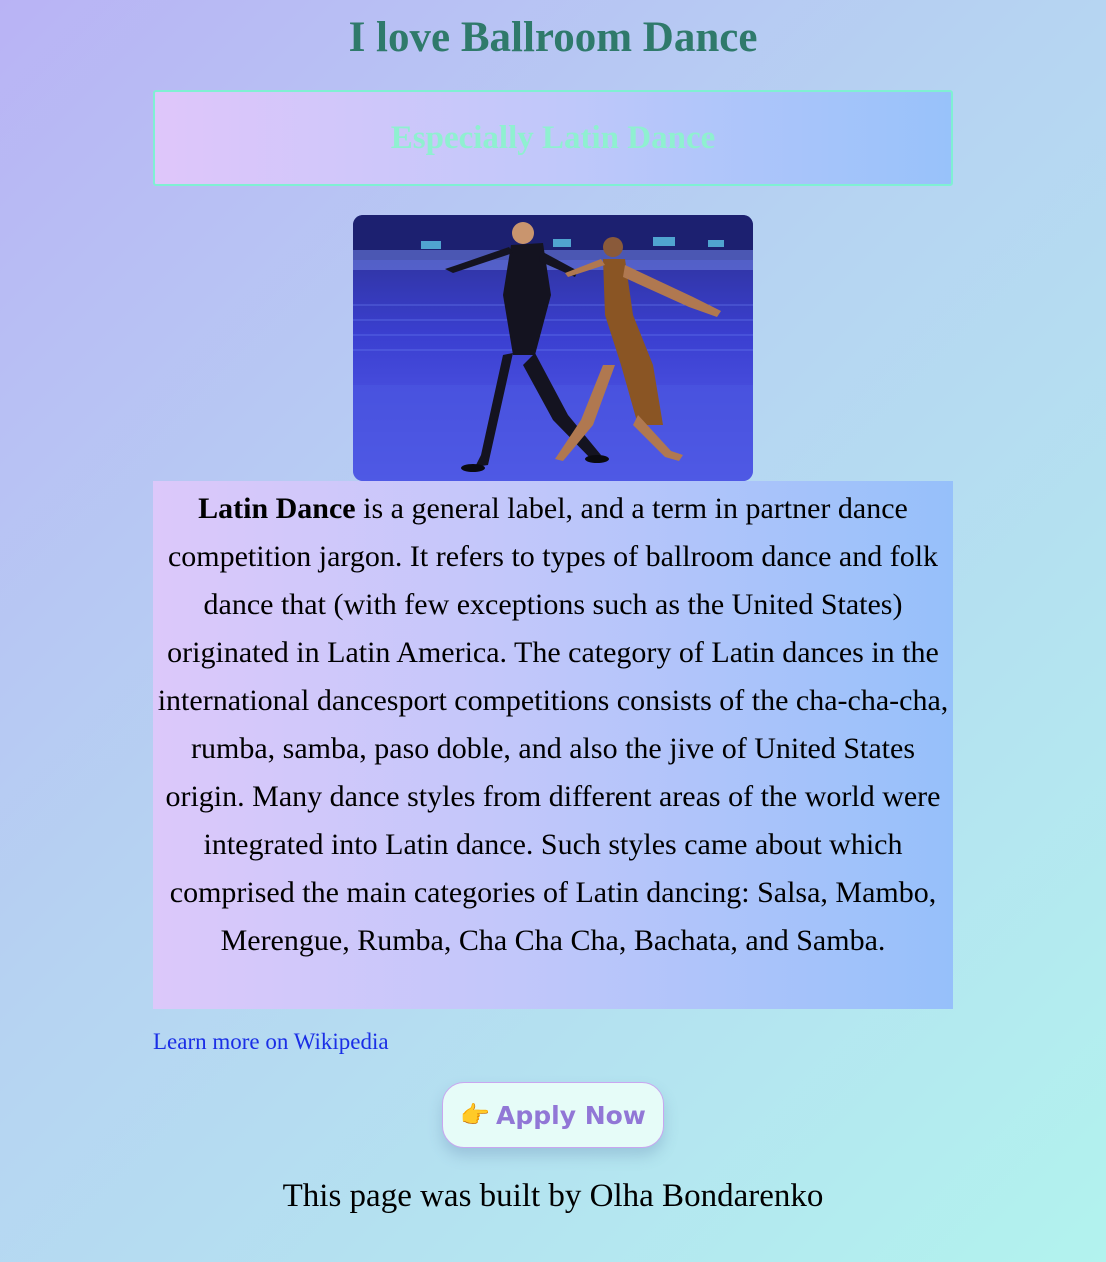 This screenshot has height=1262, width=1106. Describe the element at coordinates (277, 508) in the screenshot. I see `description-bold-term: Latin Dance` at that location.